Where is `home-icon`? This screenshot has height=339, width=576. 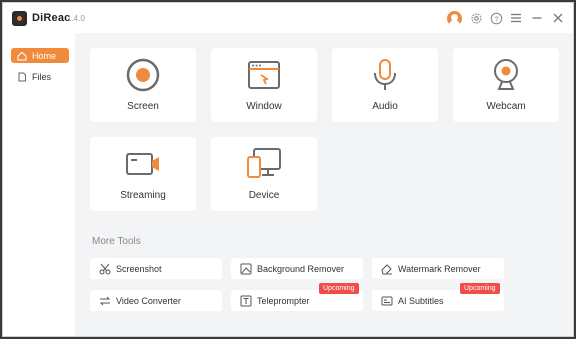
home-icon is located at coordinates (22, 56).